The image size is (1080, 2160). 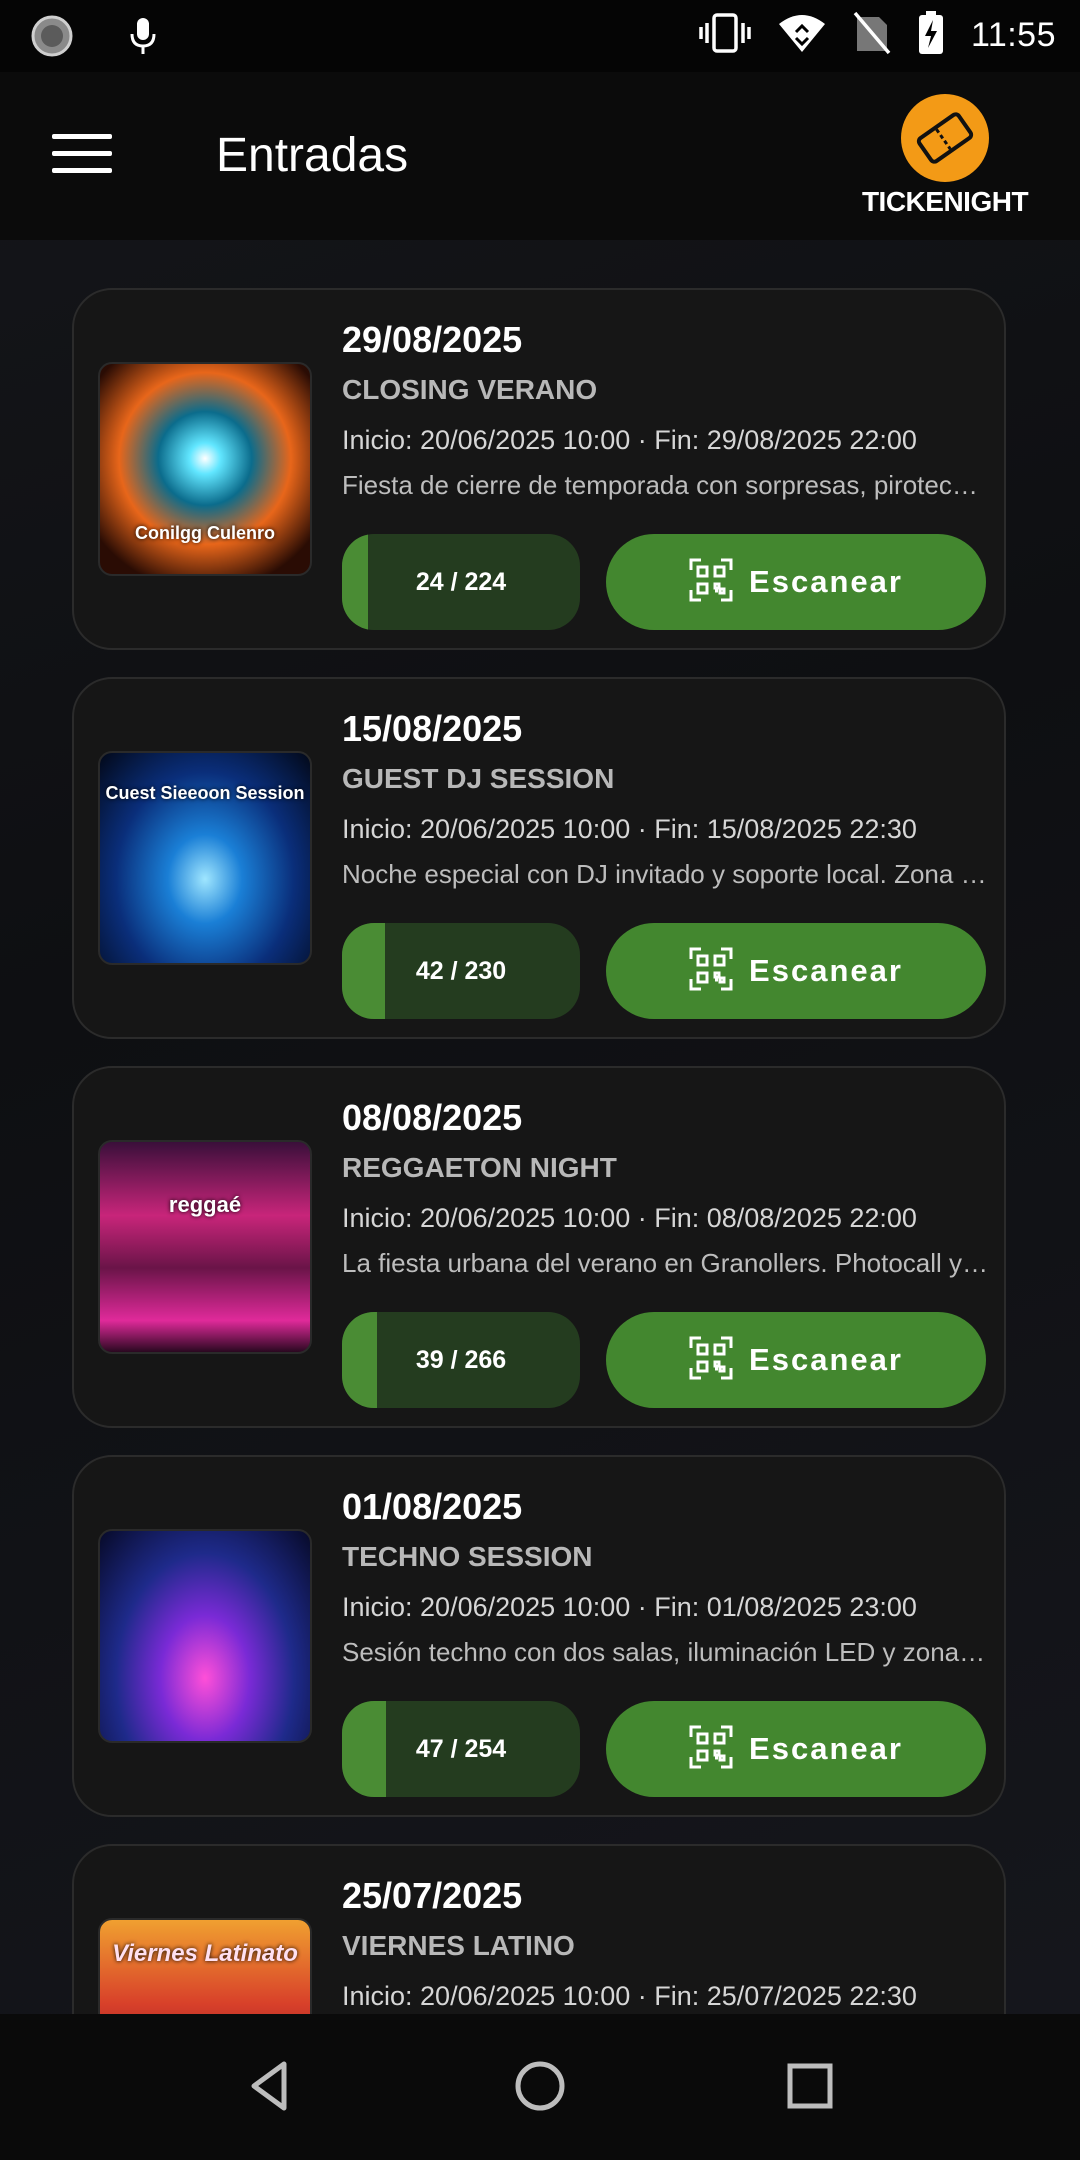 What do you see at coordinates (205, 533) in the screenshot?
I see `event-image-text: Conilgg Culenro` at bounding box center [205, 533].